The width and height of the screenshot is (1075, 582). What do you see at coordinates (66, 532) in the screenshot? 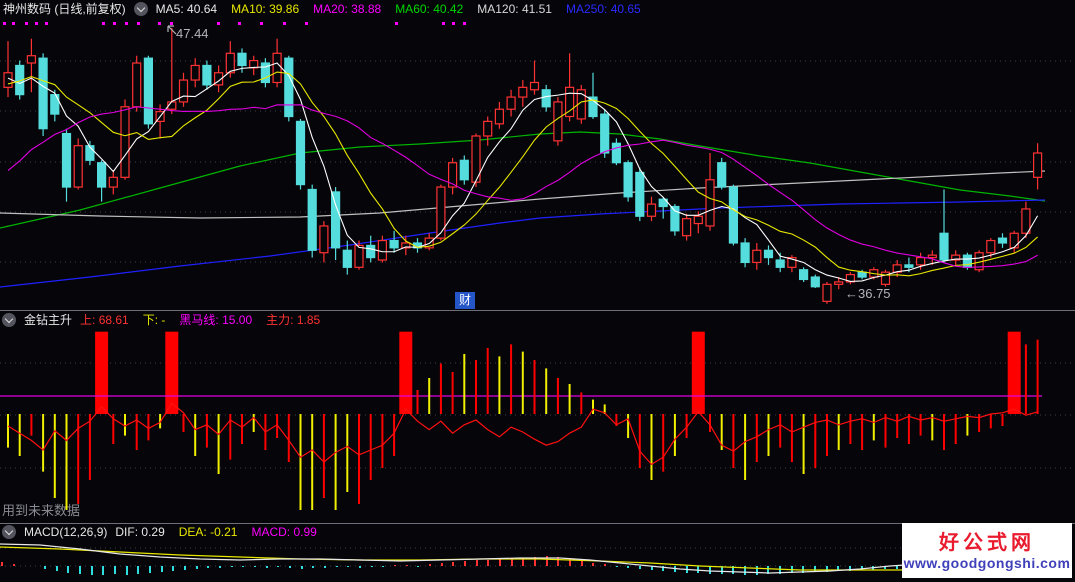
I see `macd-title: MACD(12,26,9)` at bounding box center [66, 532].